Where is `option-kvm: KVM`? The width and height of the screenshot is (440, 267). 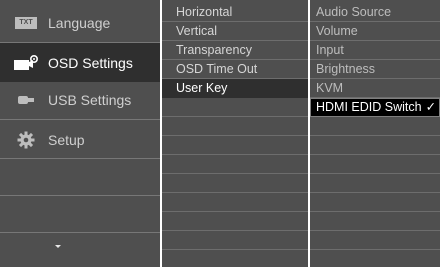 option-kvm: KVM is located at coordinates (375, 88).